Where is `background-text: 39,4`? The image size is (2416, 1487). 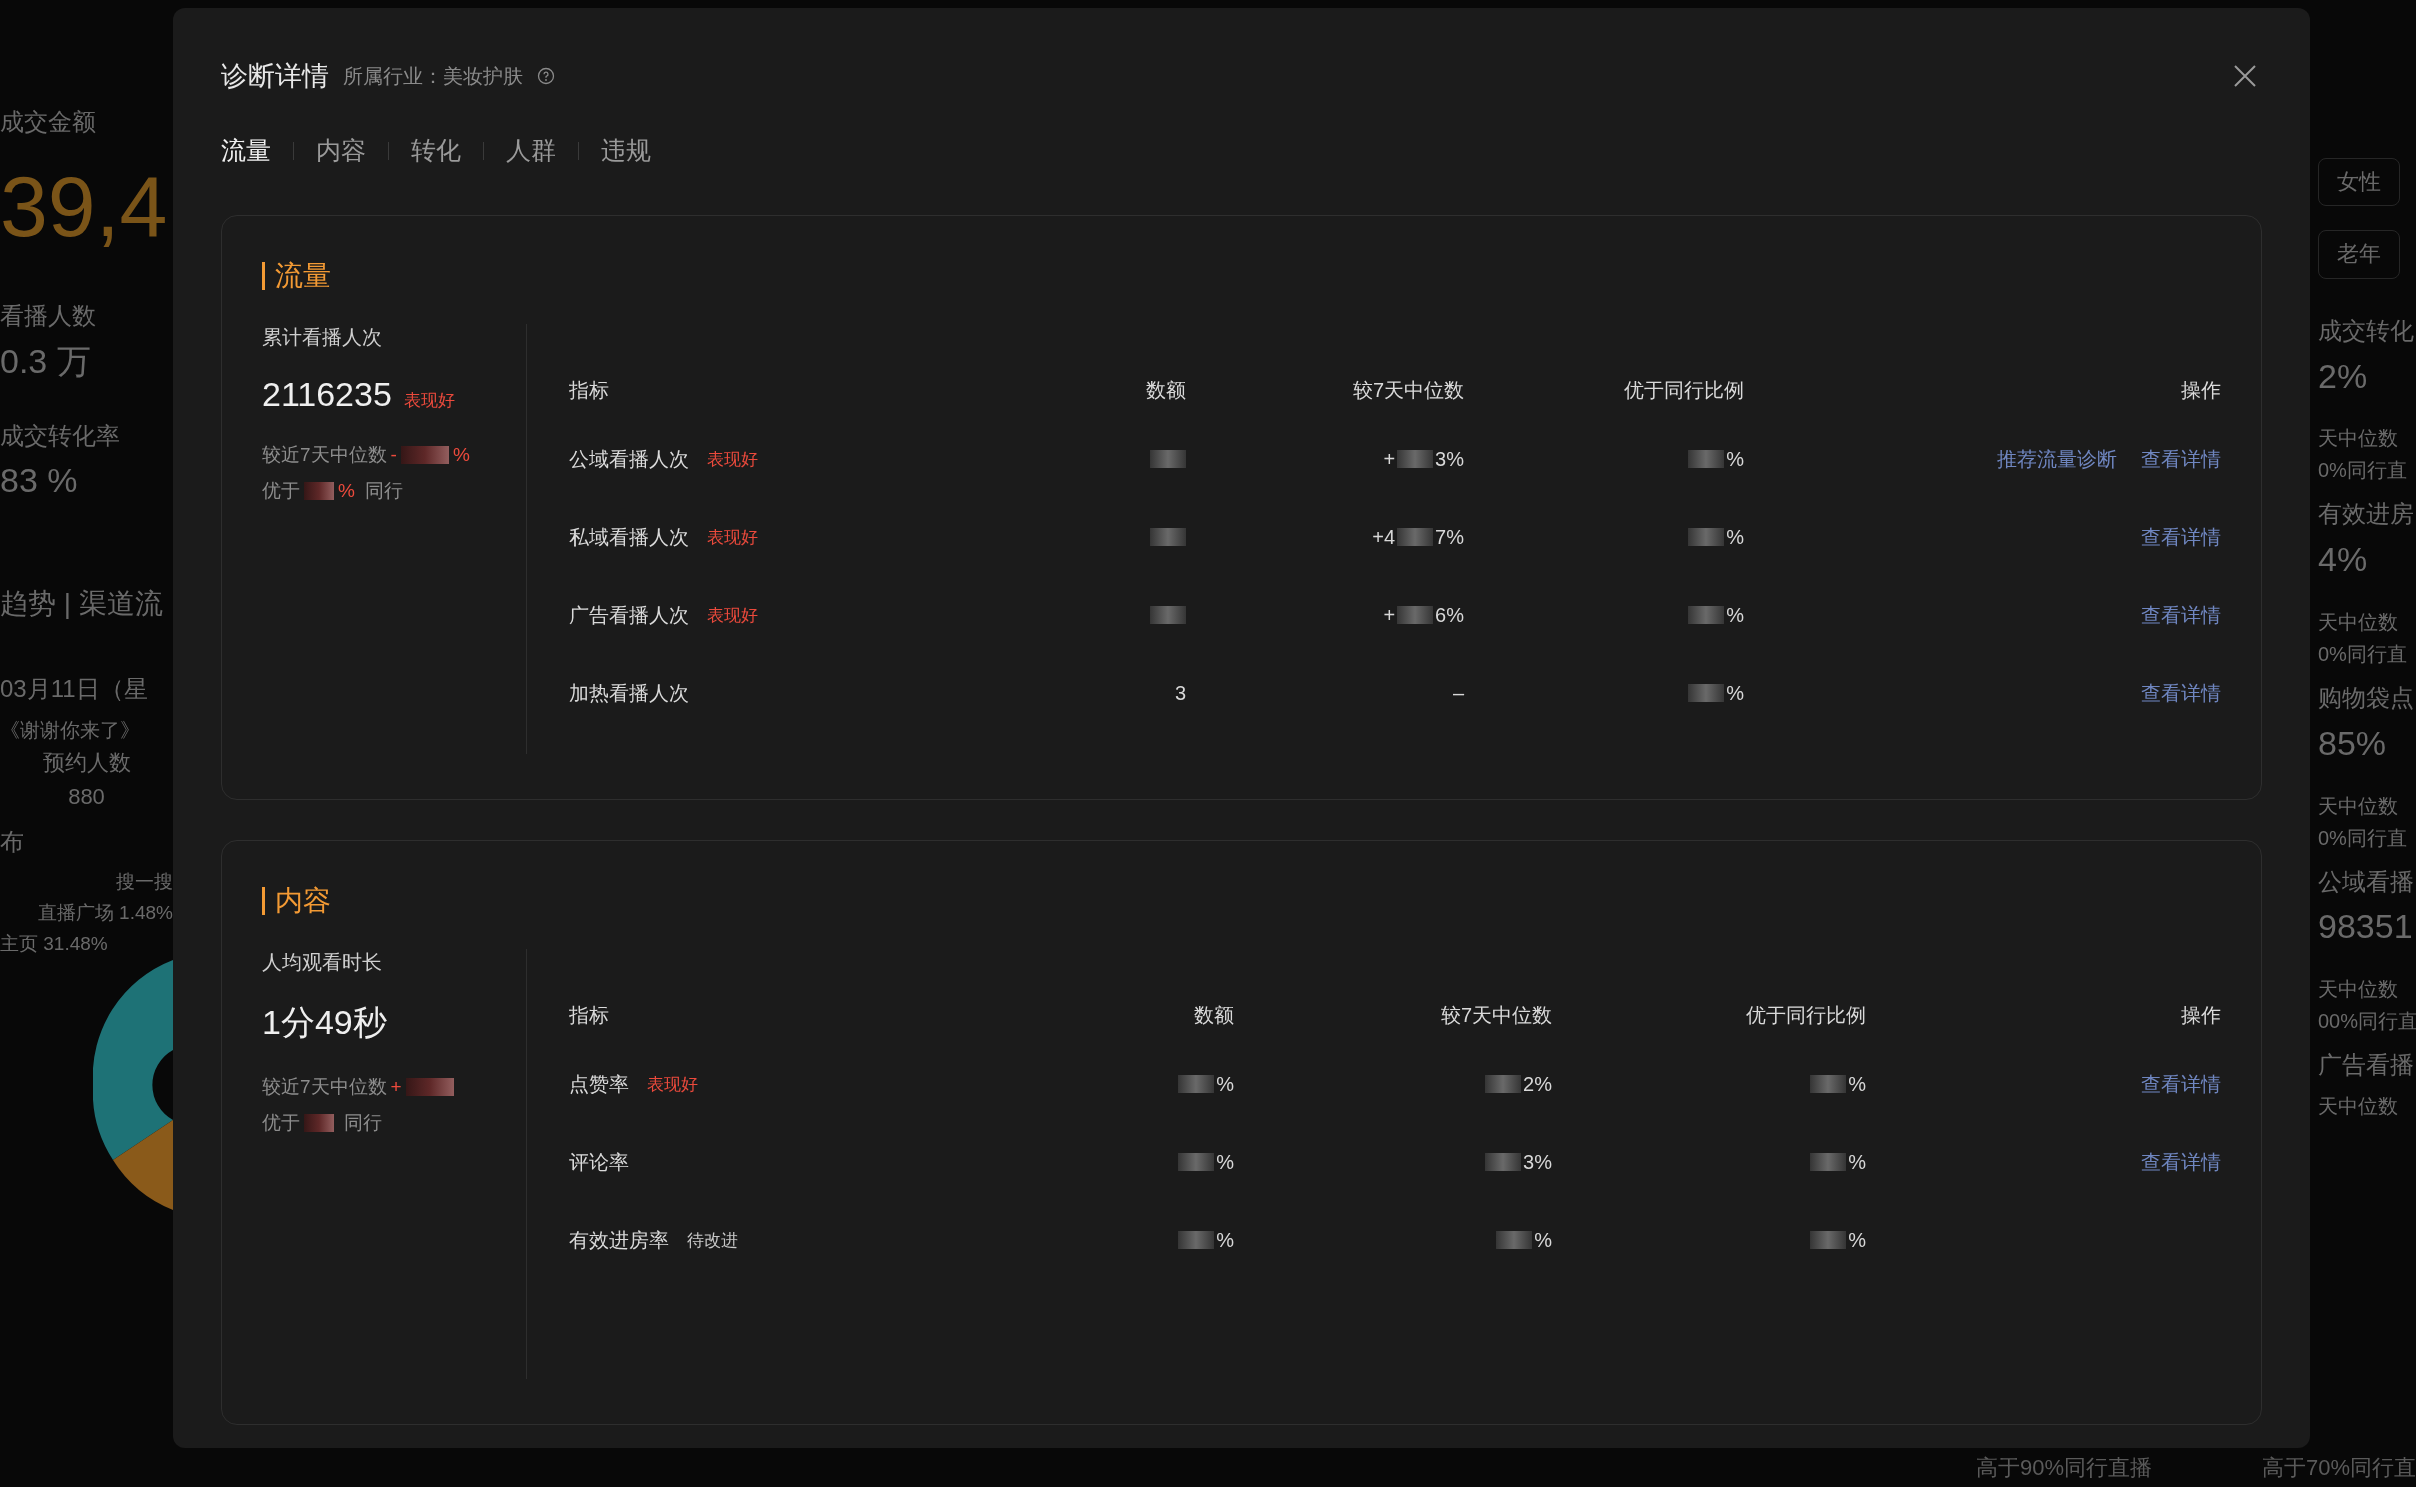 background-text: 39,4 is located at coordinates (84, 206).